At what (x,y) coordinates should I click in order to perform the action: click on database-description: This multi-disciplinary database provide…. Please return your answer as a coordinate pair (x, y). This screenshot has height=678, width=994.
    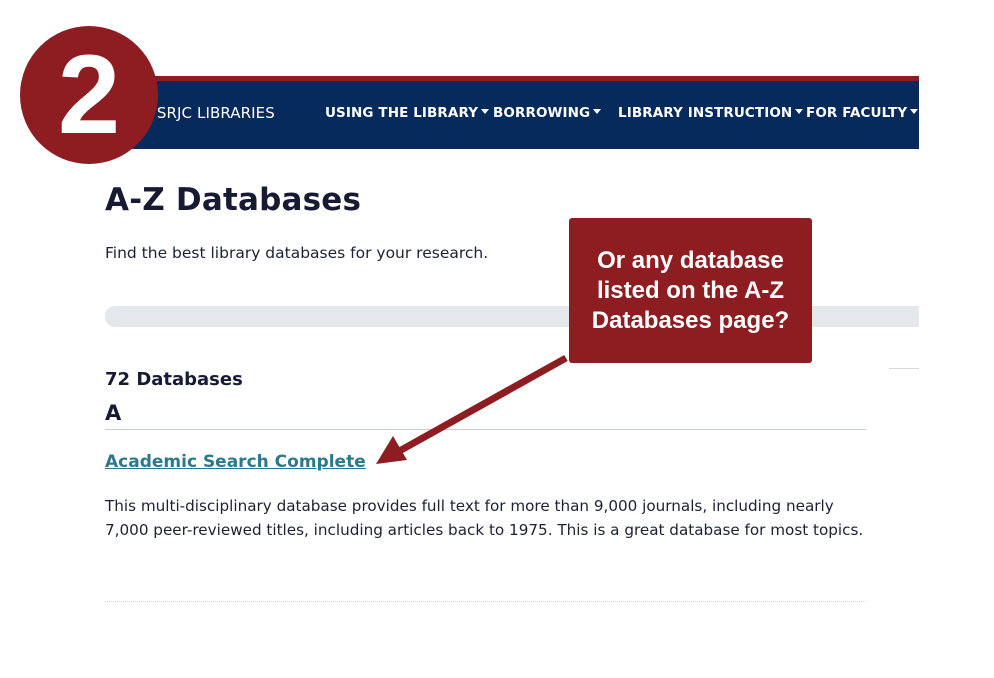
    Looking at the image, I should click on (484, 518).